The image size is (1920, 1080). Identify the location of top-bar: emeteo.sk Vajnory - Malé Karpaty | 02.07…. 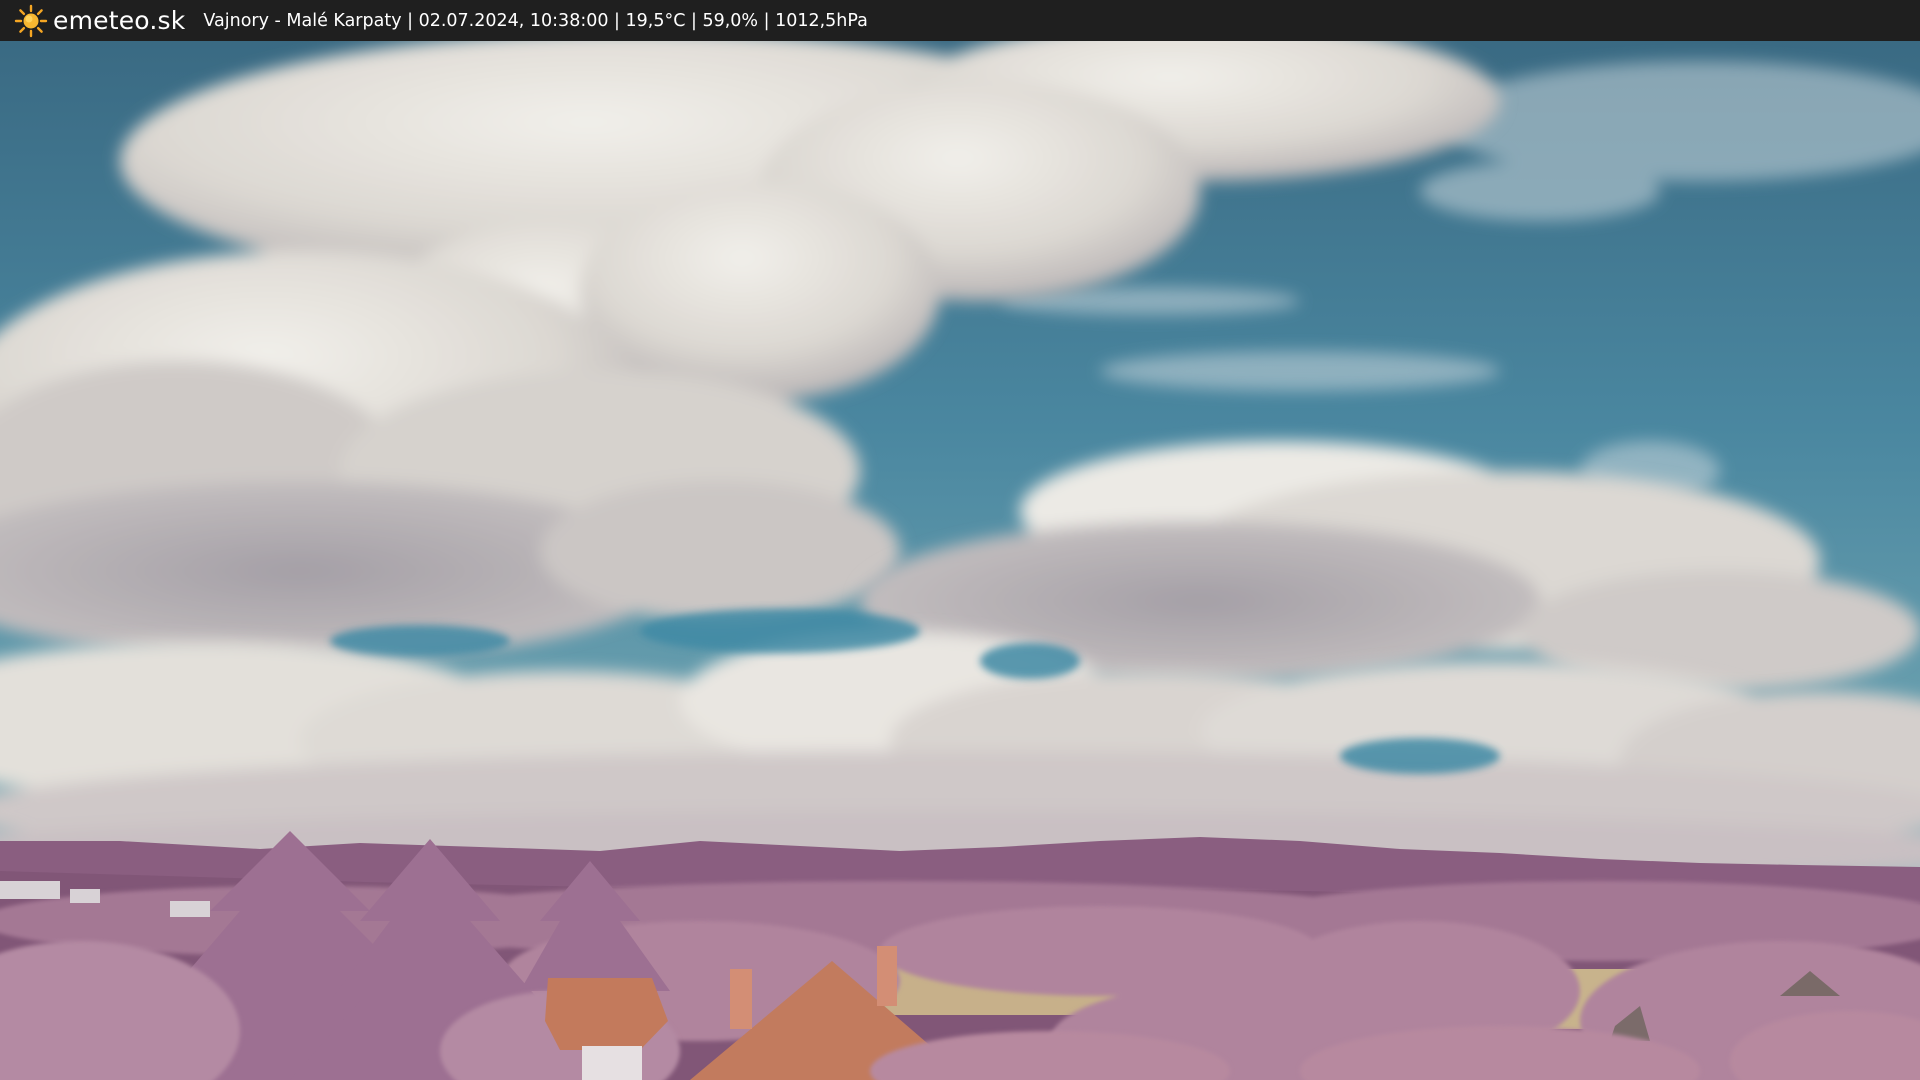
(960, 20).